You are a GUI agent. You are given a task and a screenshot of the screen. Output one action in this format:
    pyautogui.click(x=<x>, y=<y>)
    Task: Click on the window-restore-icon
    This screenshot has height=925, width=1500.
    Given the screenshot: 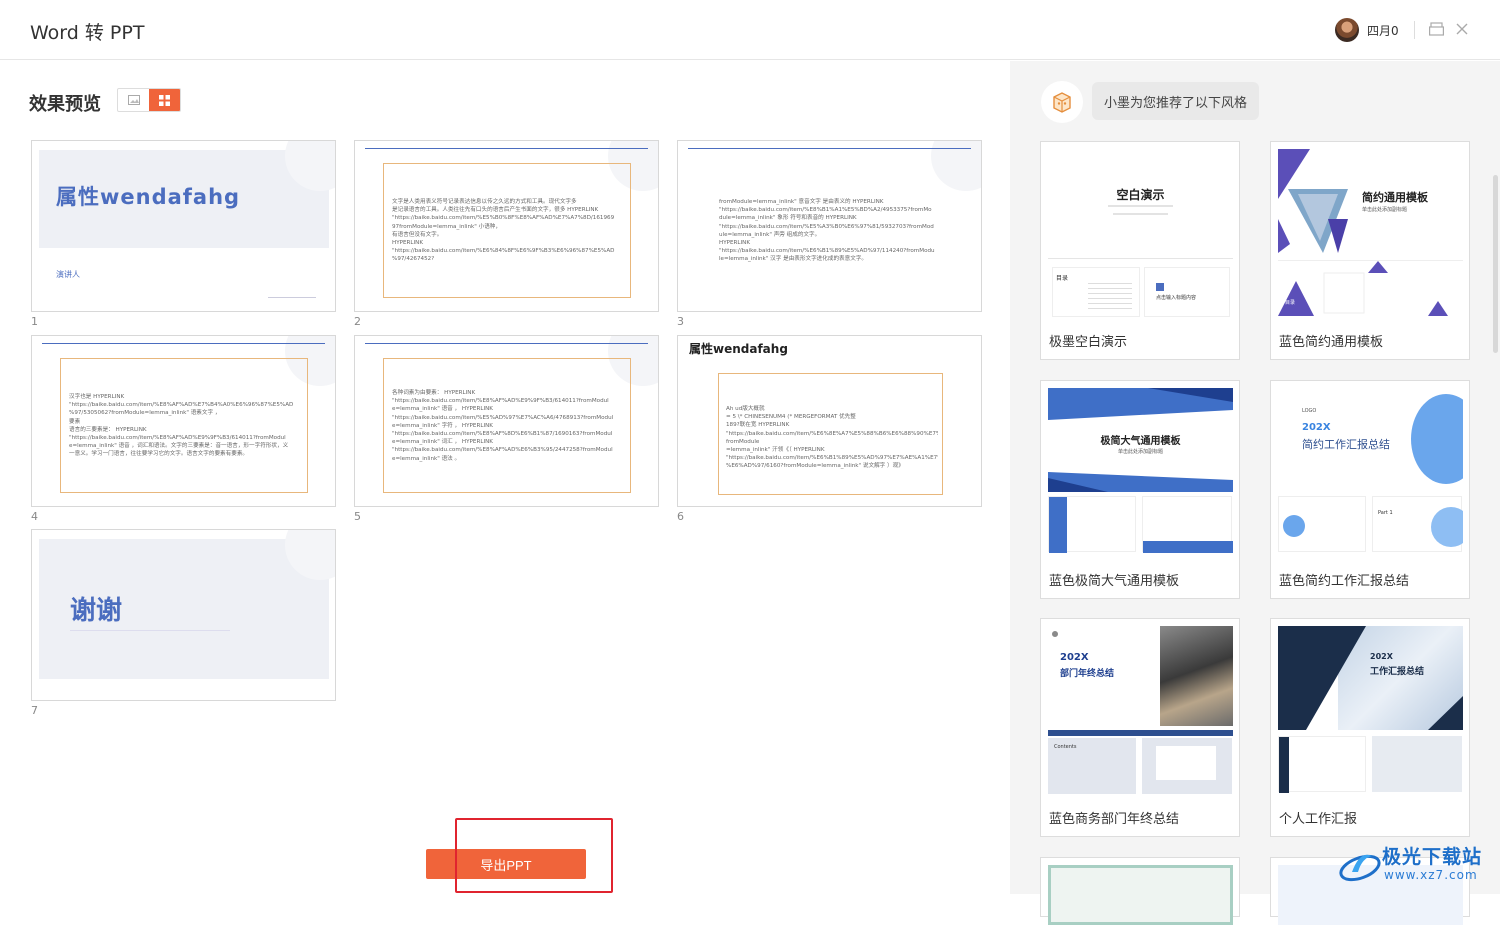 What is the action you would take?
    pyautogui.click(x=1436, y=29)
    